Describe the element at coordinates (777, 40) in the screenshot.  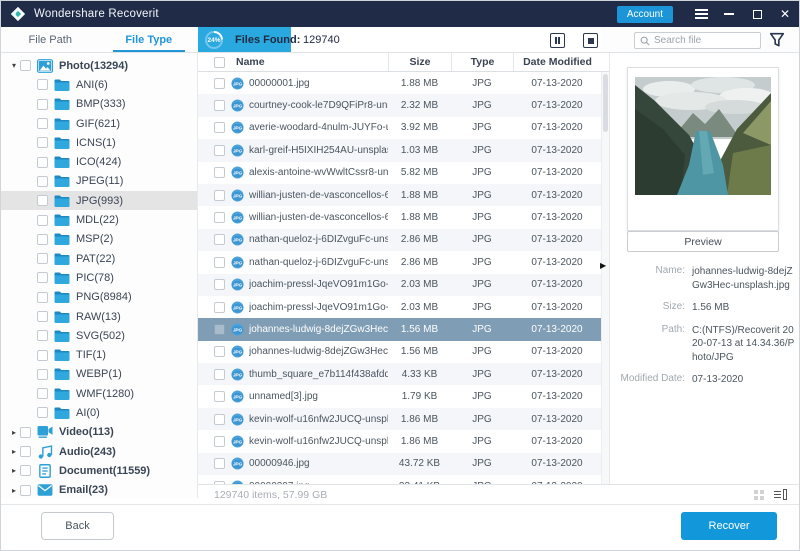
I see `filter-button` at that location.